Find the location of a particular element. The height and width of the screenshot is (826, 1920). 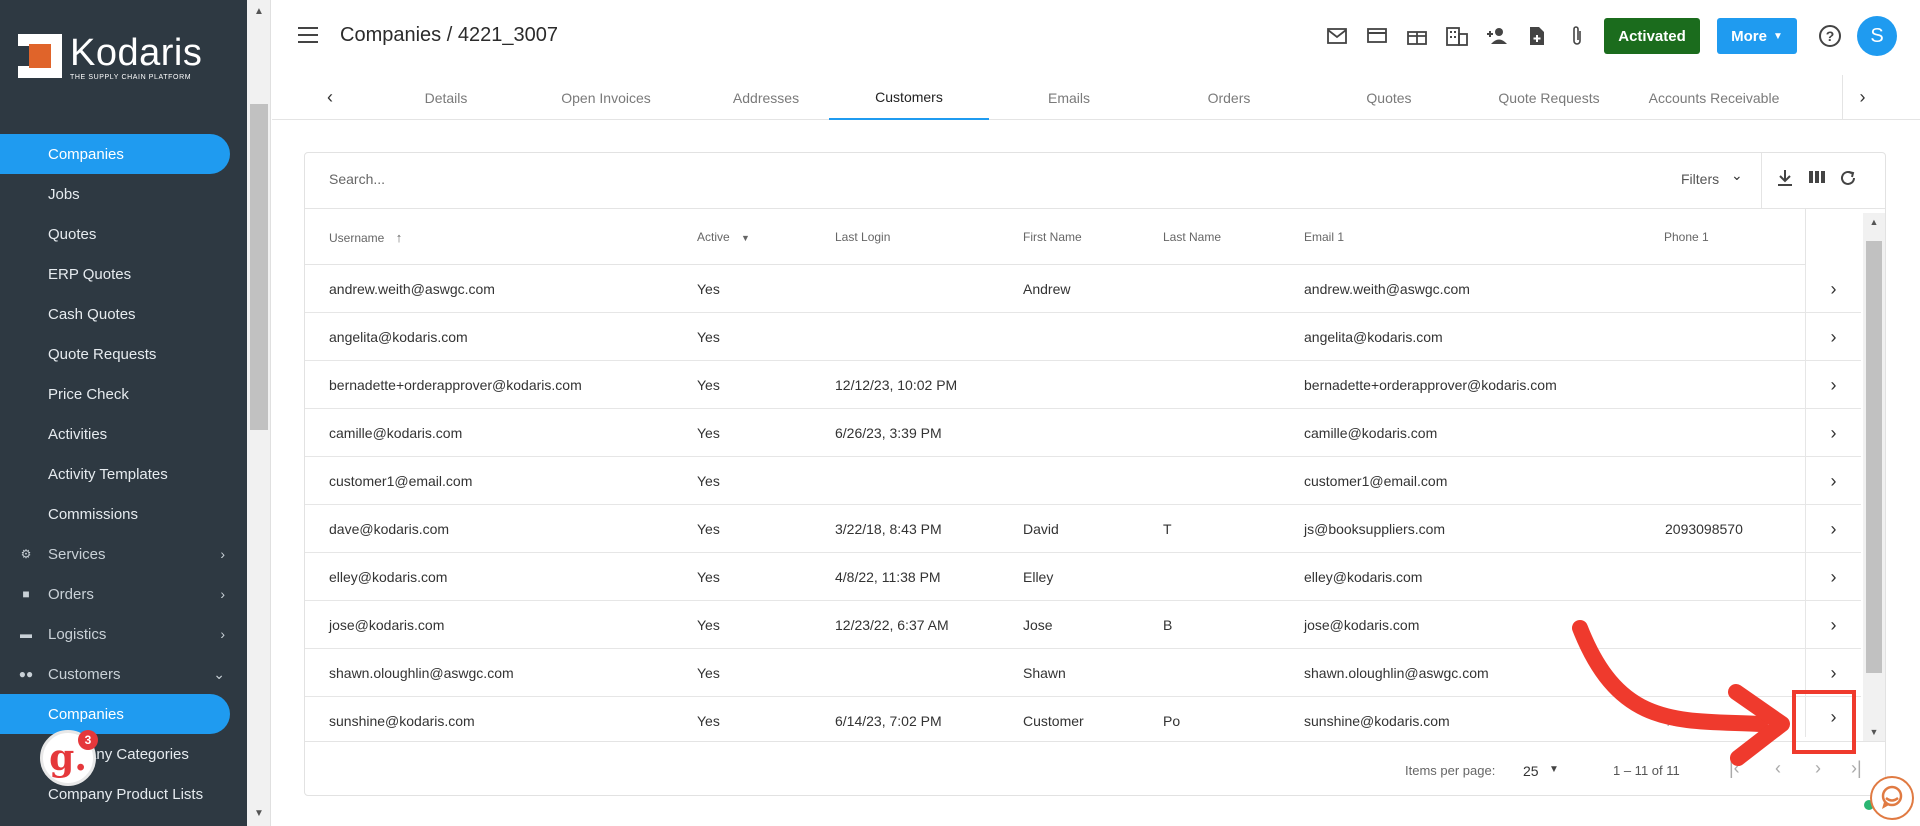

annotation-arrow-icon is located at coordinates (1681, 693).